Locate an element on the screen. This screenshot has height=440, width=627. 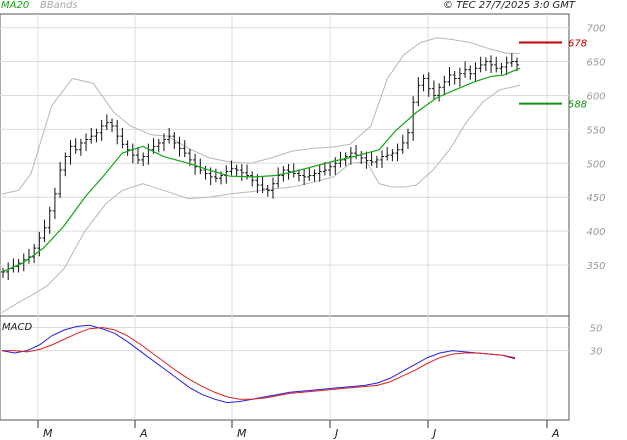
price-axis-ticks: 350 400 450 500 550 600 650 700 is located at coordinates (595, 148).